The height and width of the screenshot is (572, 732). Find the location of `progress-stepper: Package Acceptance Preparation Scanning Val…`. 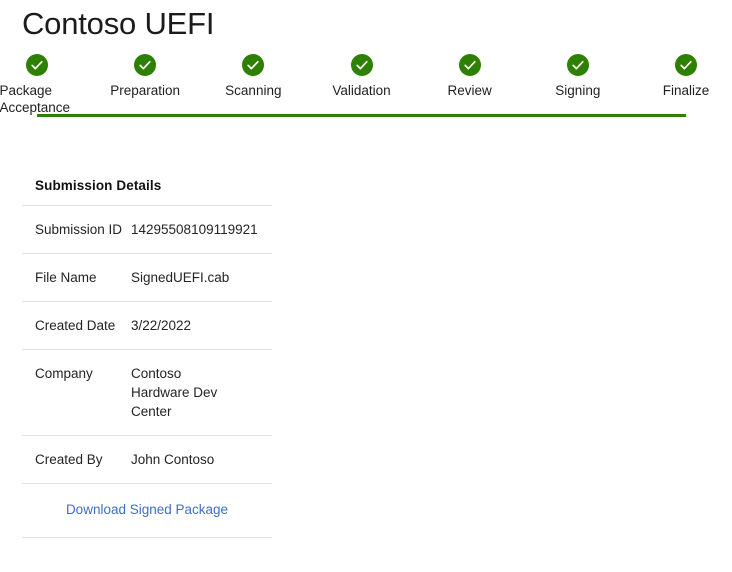

progress-stepper: Package Acceptance Preparation Scanning Val… is located at coordinates (366, 85).